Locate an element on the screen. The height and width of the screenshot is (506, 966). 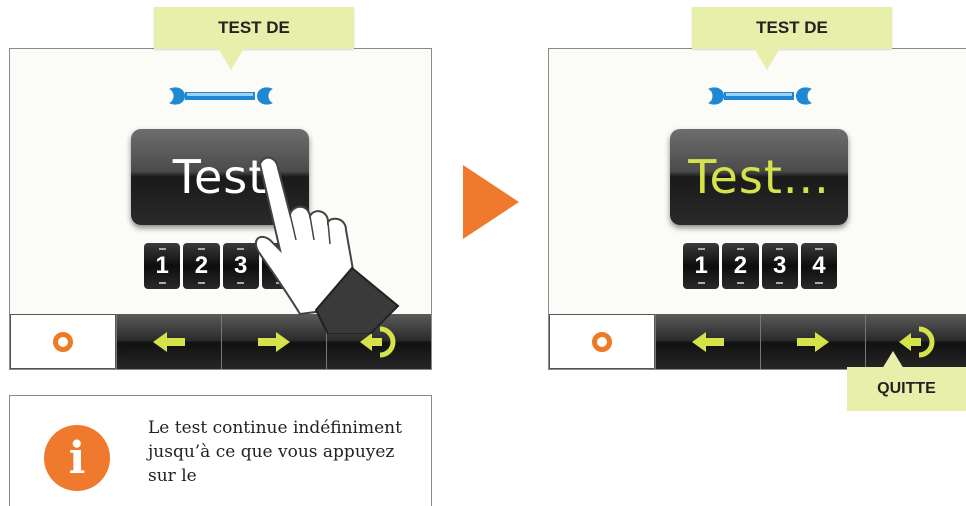
pointing-hand-icon is located at coordinates (327, 245).